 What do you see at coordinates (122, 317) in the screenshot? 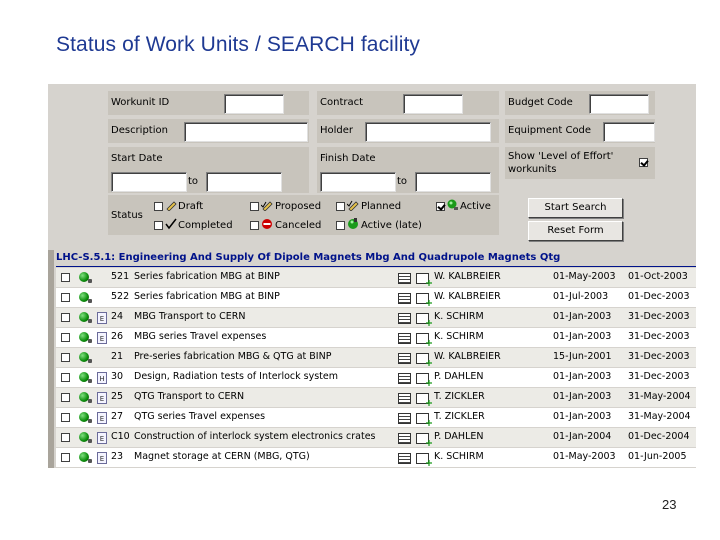
I see `workunit-id: 24` at bounding box center [122, 317].